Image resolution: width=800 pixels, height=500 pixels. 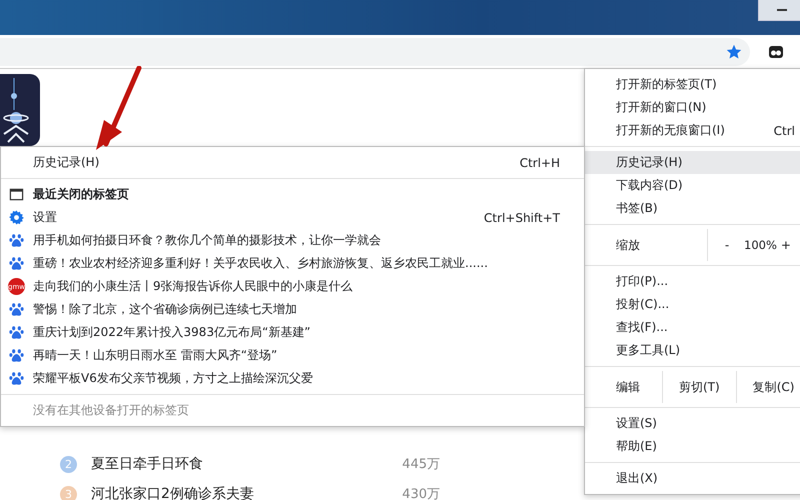 What do you see at coordinates (727, 245) in the screenshot?
I see `zoom-out-button: -` at bounding box center [727, 245].